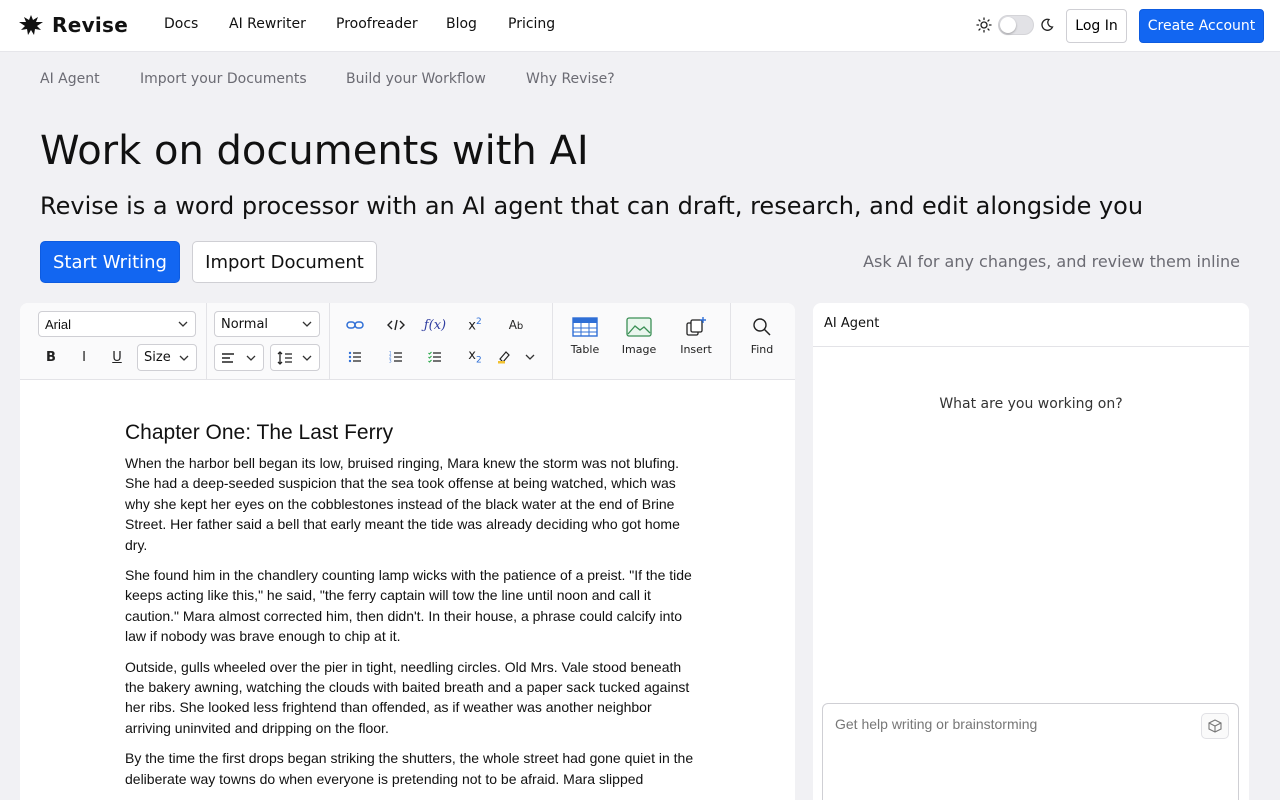 Image resolution: width=1280 pixels, height=800 pixels. I want to click on size-select: Size, so click(167, 357).